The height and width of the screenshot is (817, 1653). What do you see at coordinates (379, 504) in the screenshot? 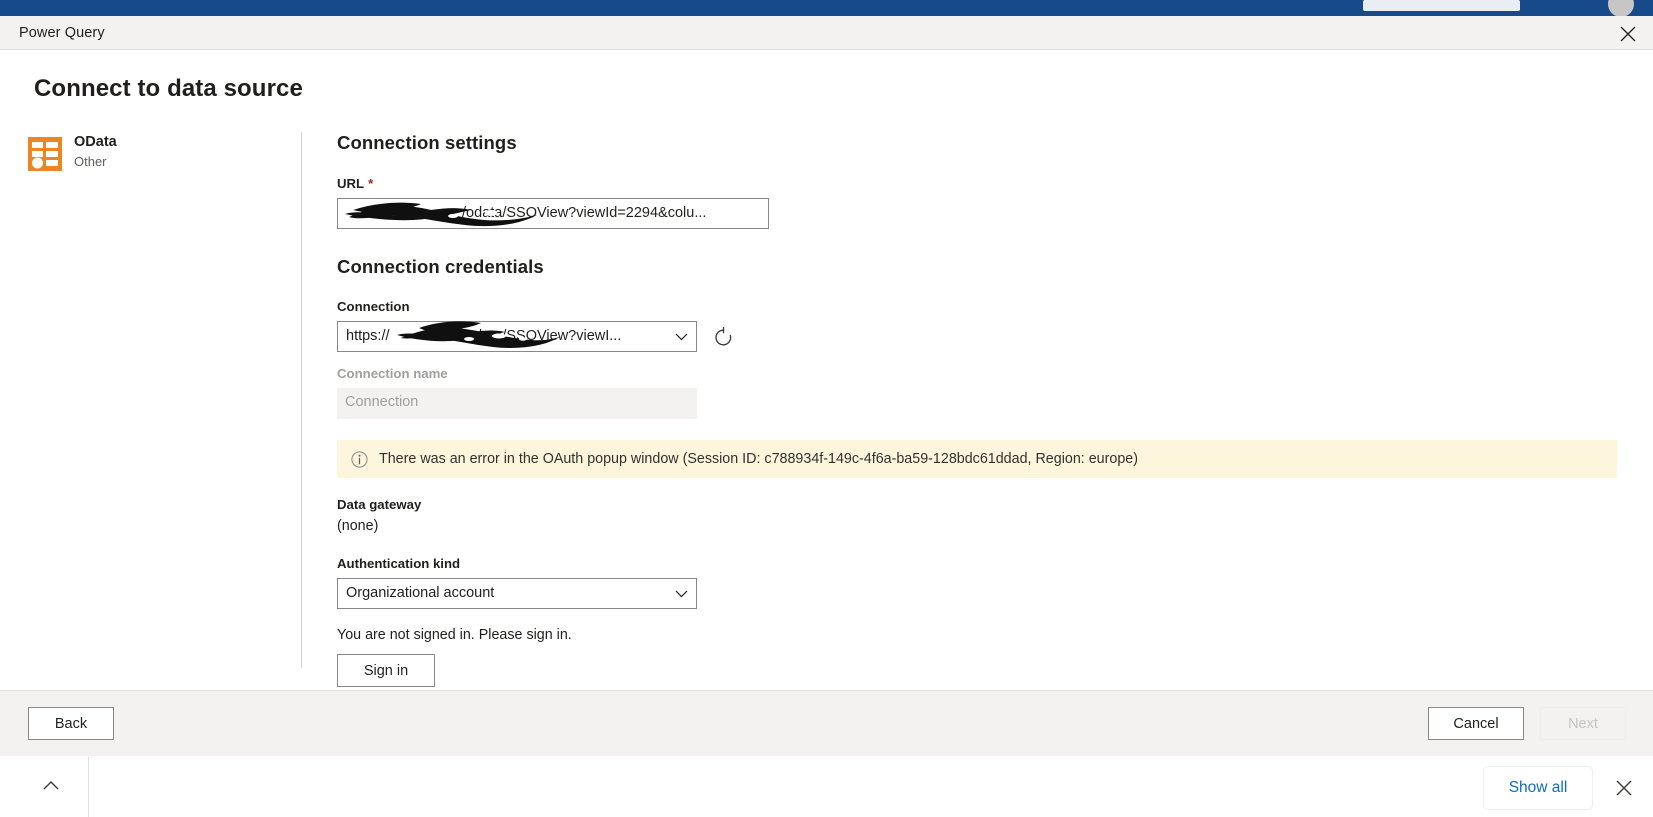
I see `data-gateway-label: Data gateway` at bounding box center [379, 504].